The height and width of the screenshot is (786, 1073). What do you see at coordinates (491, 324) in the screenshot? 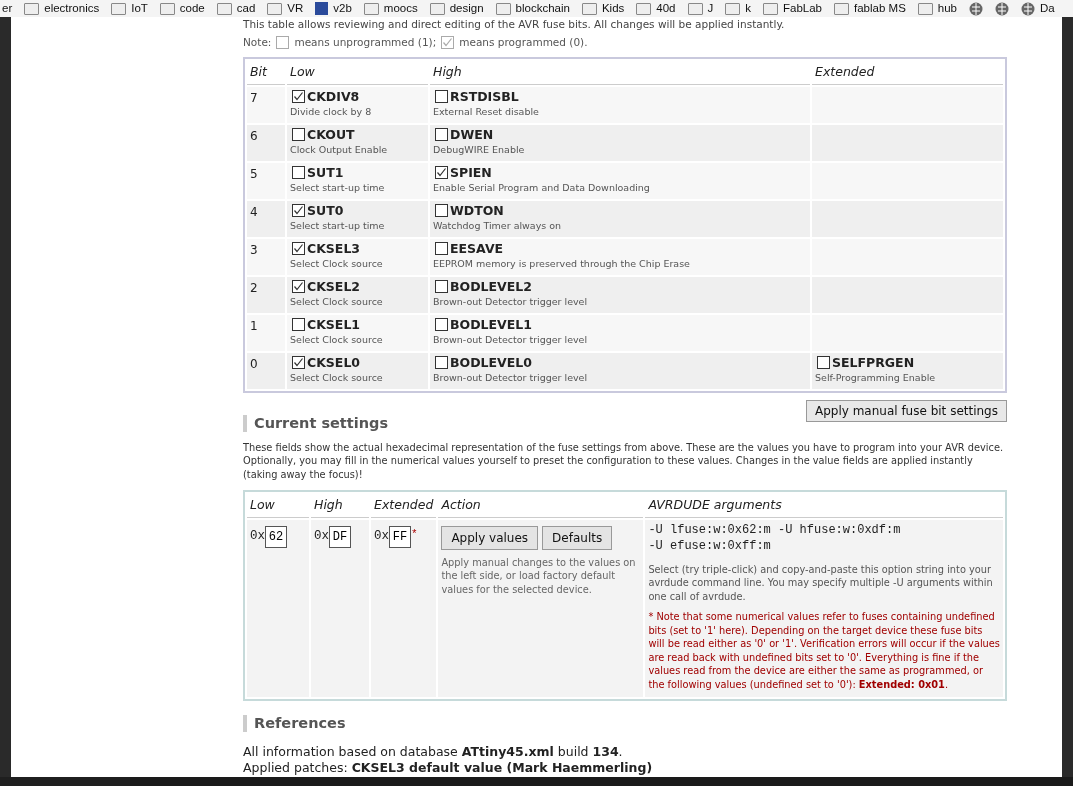
I see `fuse-name: BODLEVEL1` at bounding box center [491, 324].